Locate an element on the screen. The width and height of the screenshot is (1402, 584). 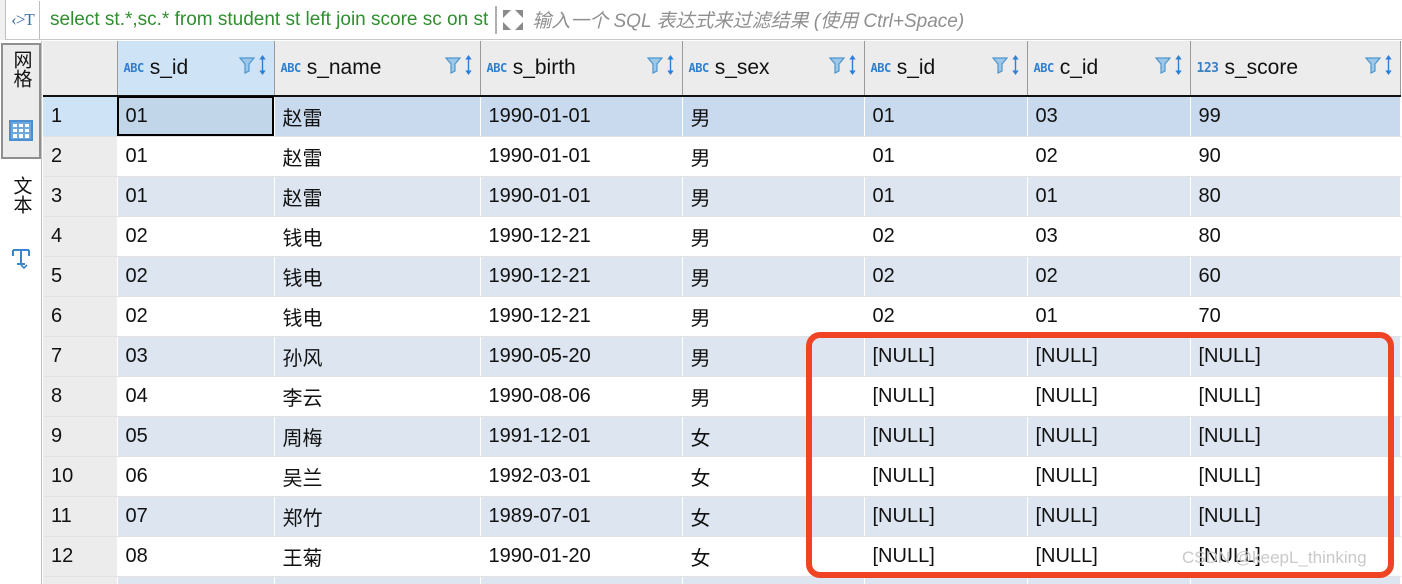
table-row: 9 05 周梅 1991-12-01 女 [NULL] [NULL] [NULL] is located at coordinates (722, 436).